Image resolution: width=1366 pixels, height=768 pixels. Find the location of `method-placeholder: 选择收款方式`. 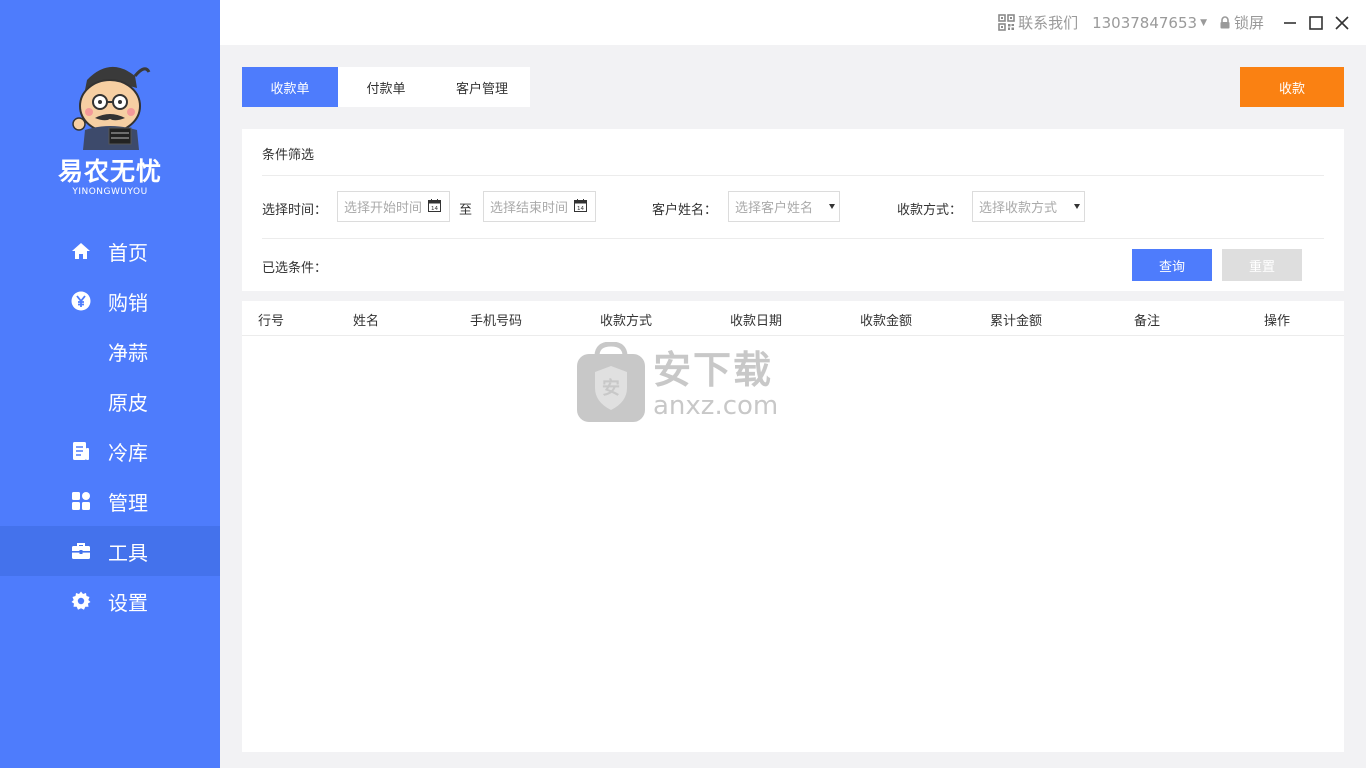

method-placeholder: 选择收款方式 is located at coordinates (1018, 208).